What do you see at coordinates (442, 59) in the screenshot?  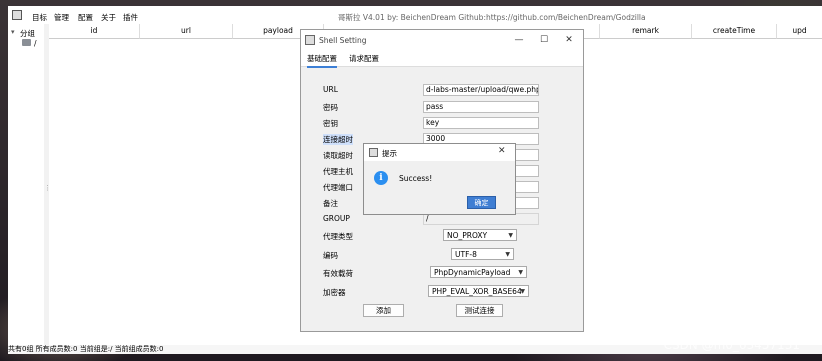 I see `settings-tabs: 基础配置 请求配置` at bounding box center [442, 59].